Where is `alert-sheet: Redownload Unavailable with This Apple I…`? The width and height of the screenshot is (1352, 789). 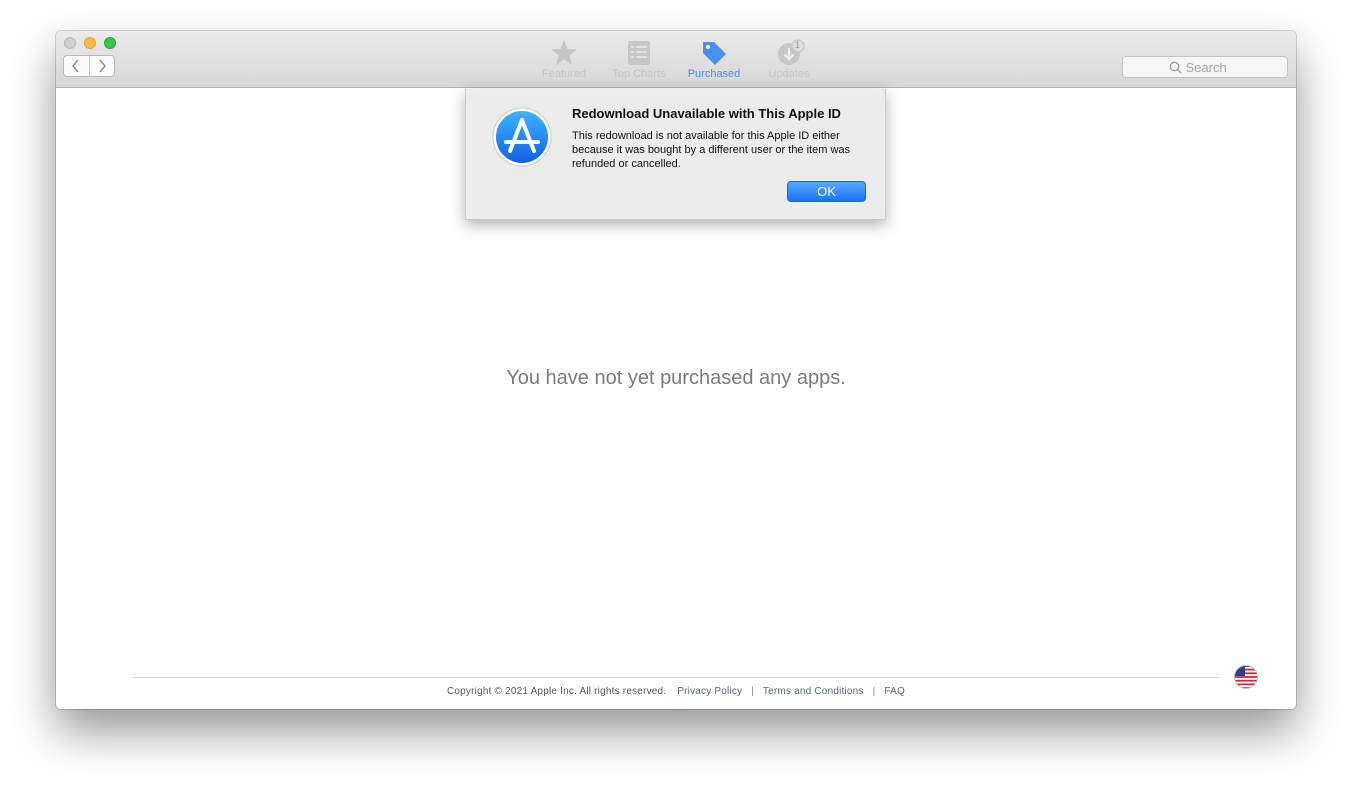
alert-sheet: Redownload Unavailable with This Apple I… is located at coordinates (675, 154).